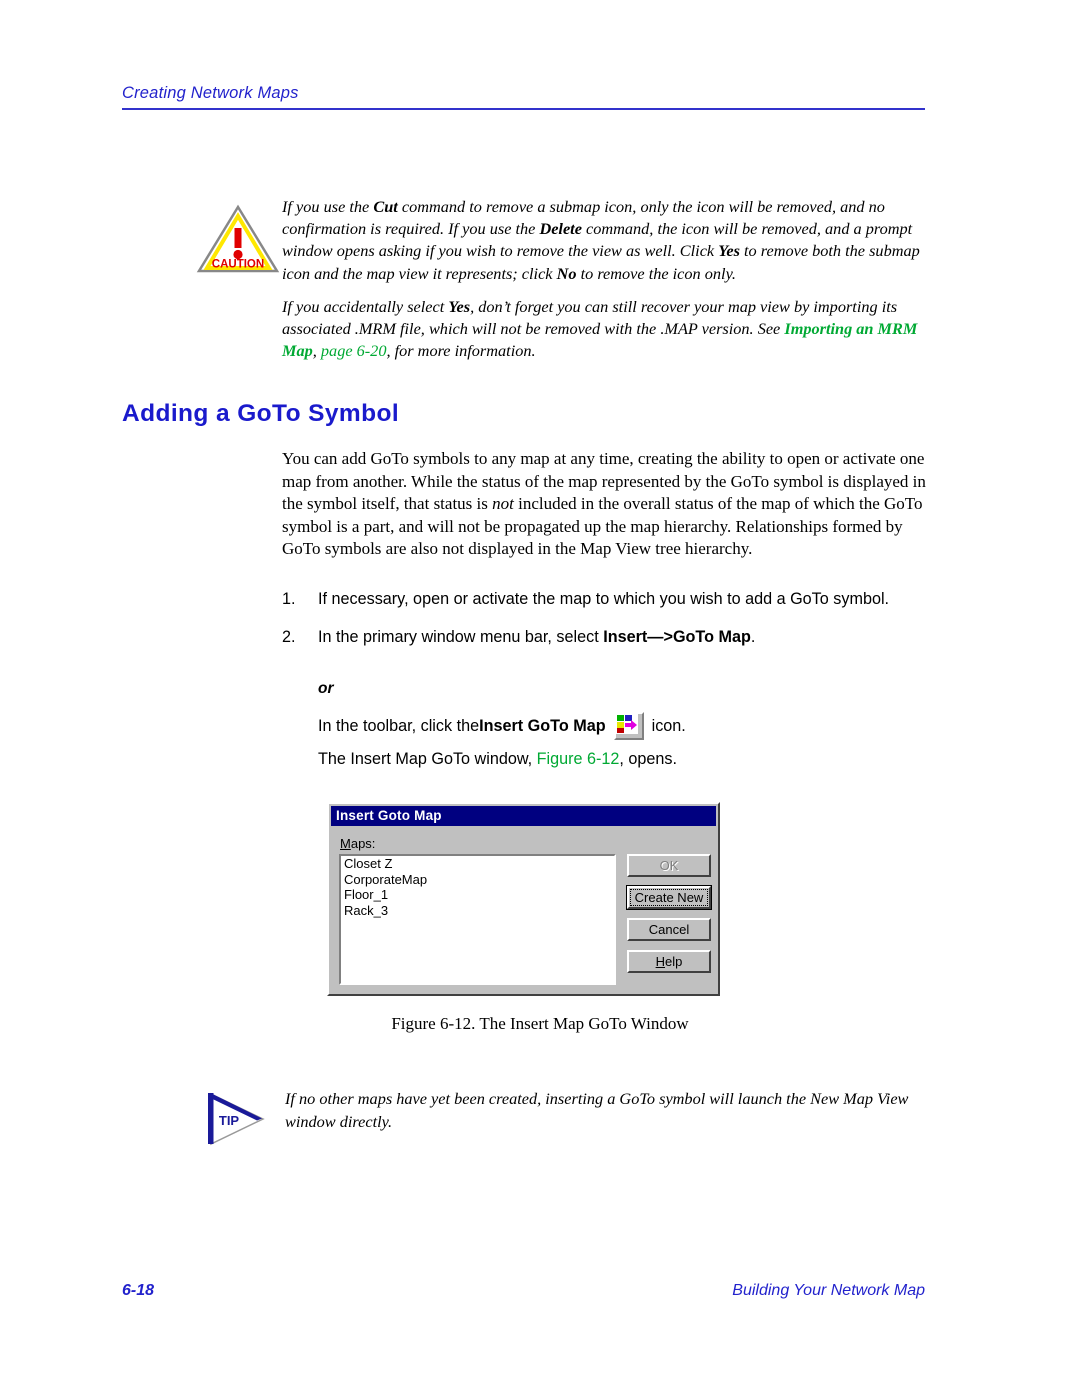  What do you see at coordinates (354, 350) in the screenshot?
I see `xref-page-6-20: page 6-20` at bounding box center [354, 350].